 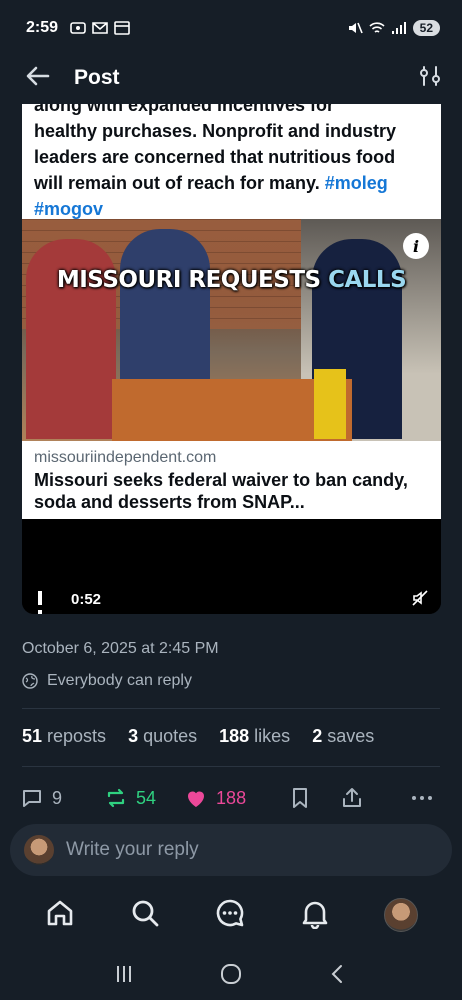 What do you see at coordinates (231, 280) in the screenshot?
I see `video-caption: MISSOURI REQUESTS CALLS` at bounding box center [231, 280].